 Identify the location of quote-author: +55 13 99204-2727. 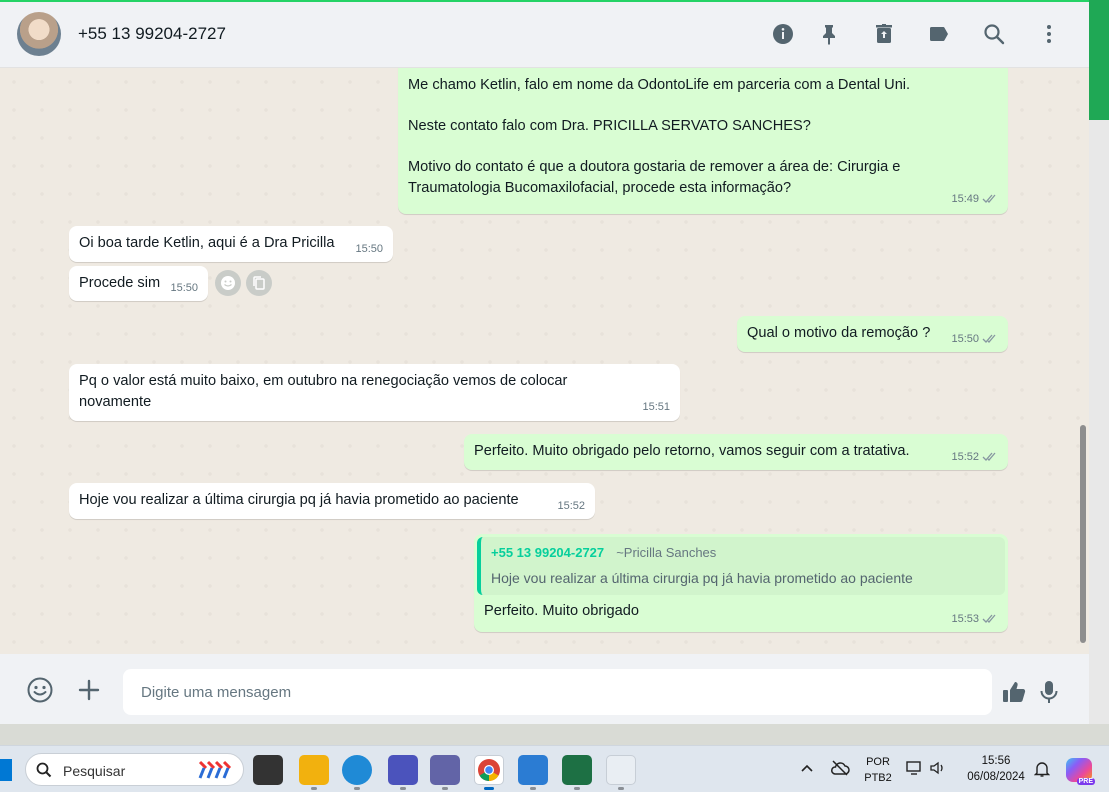
(548, 552).